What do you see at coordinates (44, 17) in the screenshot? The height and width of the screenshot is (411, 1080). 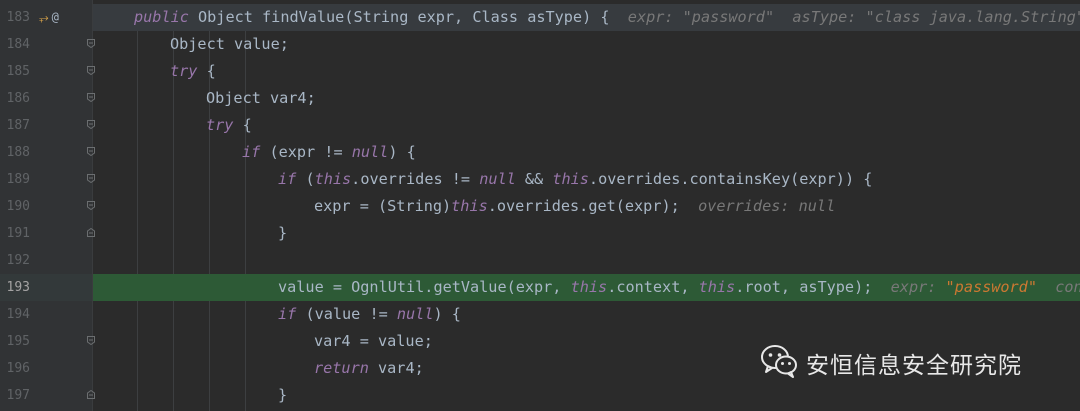 I see `override-icon: ⥅` at bounding box center [44, 17].